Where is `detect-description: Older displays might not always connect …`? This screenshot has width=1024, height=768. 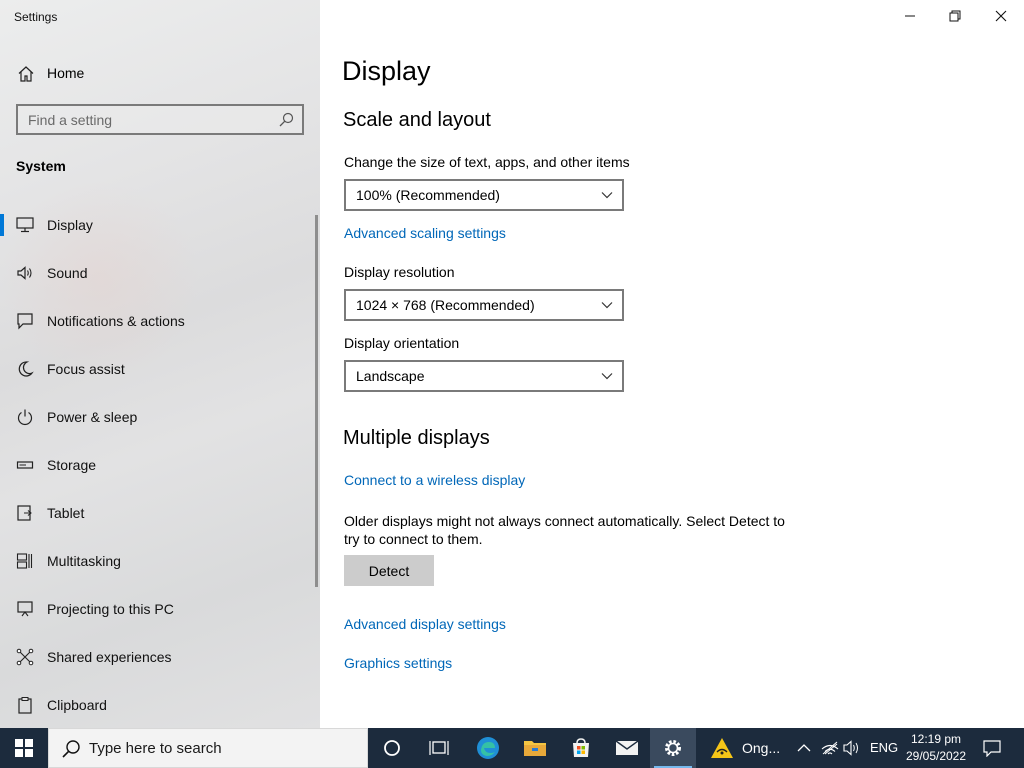 detect-description: Older displays might not always connect … is located at coordinates (564, 530).